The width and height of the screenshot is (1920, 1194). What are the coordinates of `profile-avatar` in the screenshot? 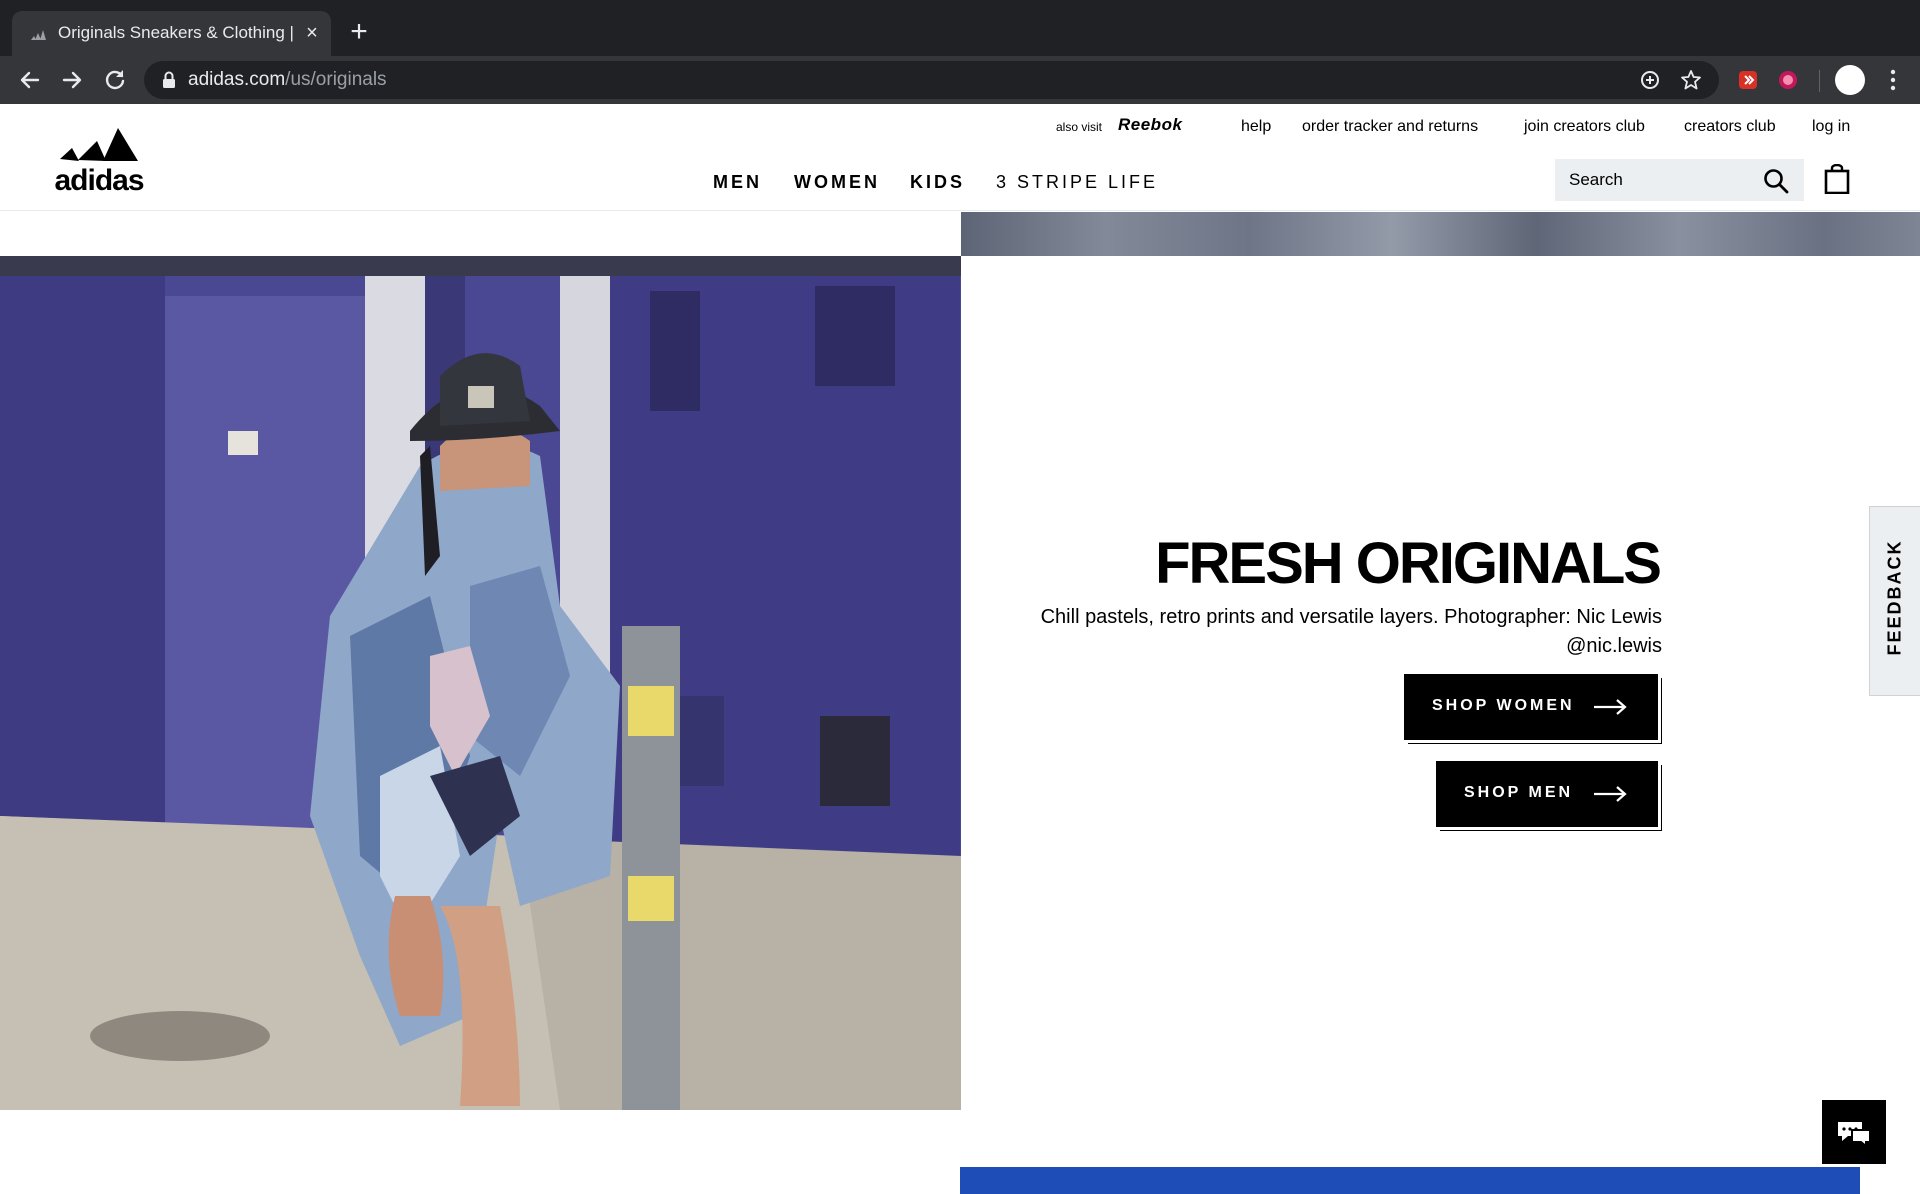 It's located at (1850, 80).